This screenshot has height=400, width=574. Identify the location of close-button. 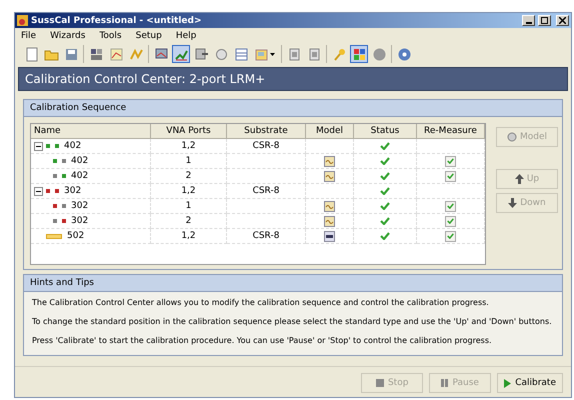
(562, 20).